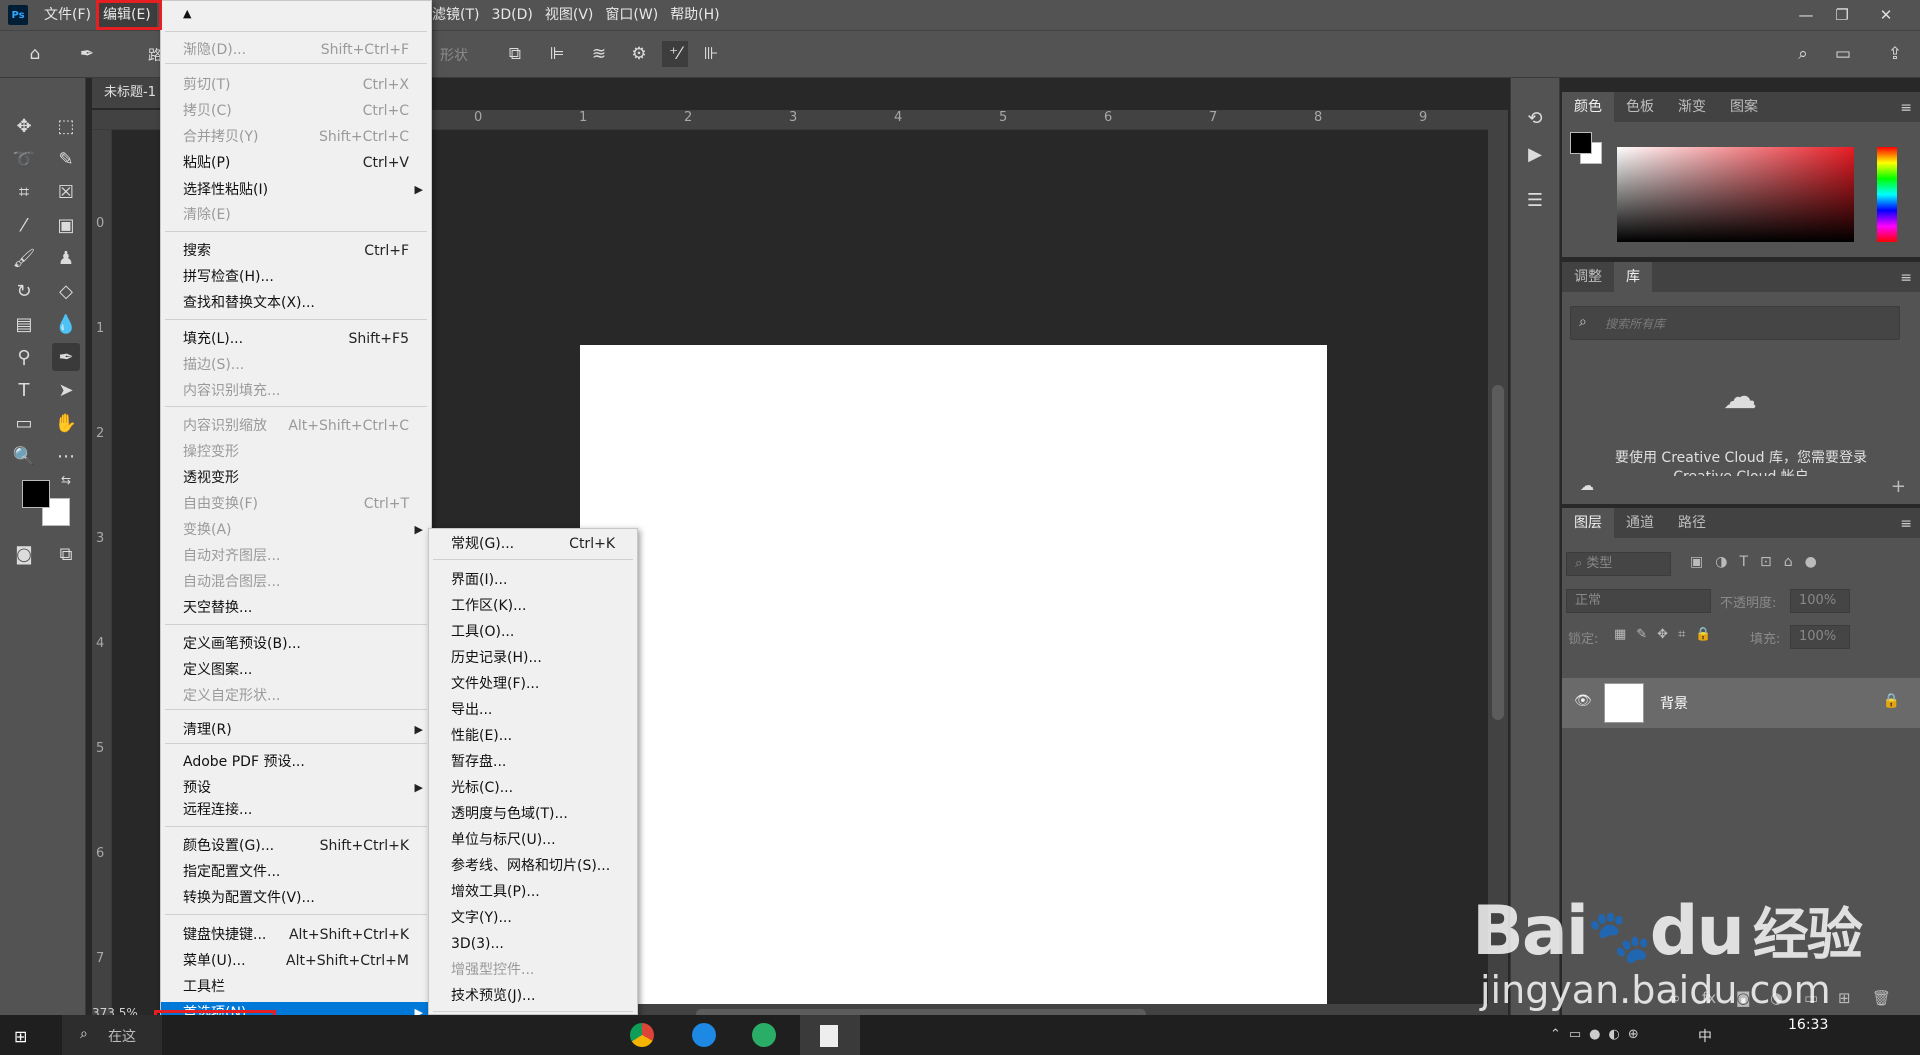 The height and width of the screenshot is (1055, 1920). I want to click on blend-mode-select: 正常, so click(1638, 601).